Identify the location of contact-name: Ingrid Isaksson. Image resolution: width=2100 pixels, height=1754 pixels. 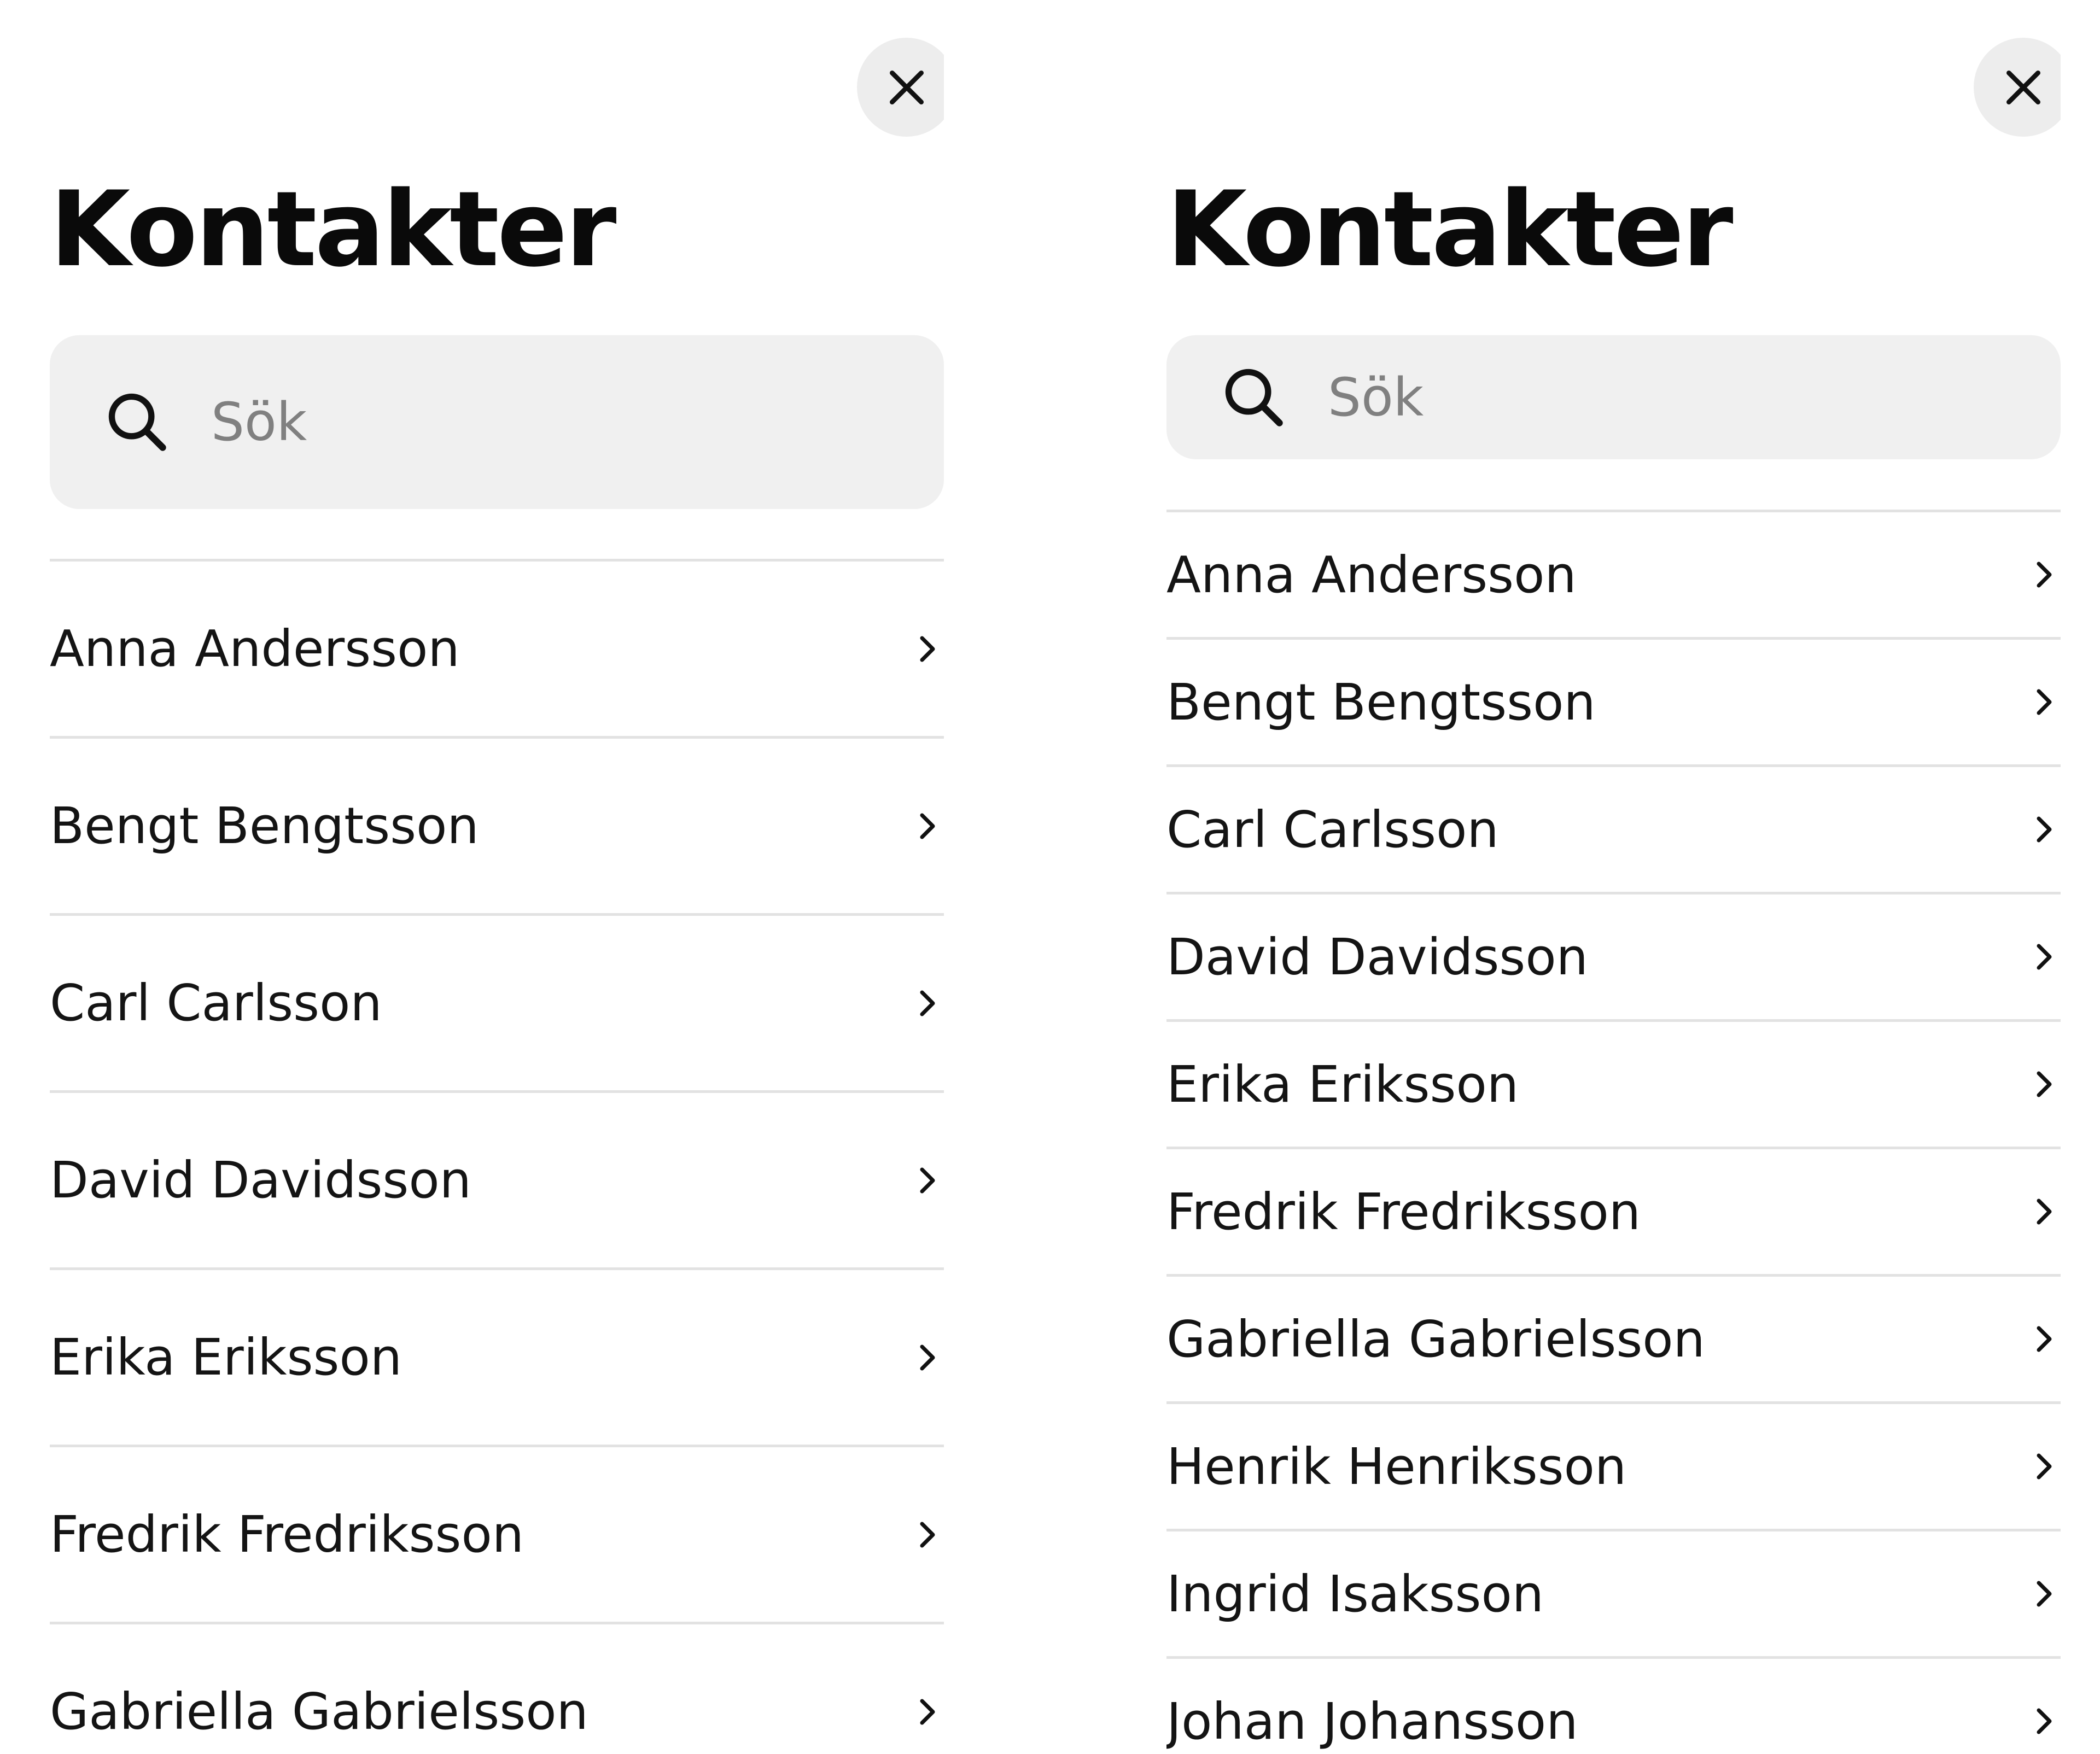
(1355, 1593).